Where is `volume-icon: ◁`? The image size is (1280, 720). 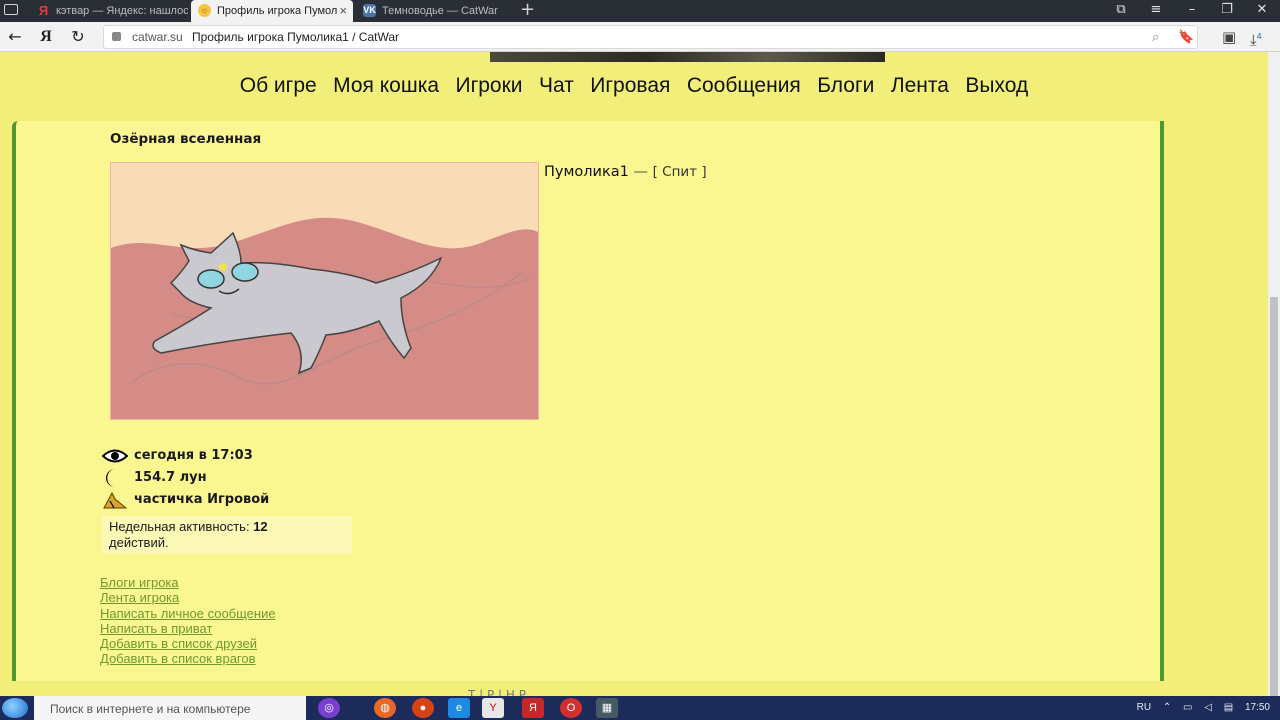 volume-icon: ◁ is located at coordinates (1208, 708).